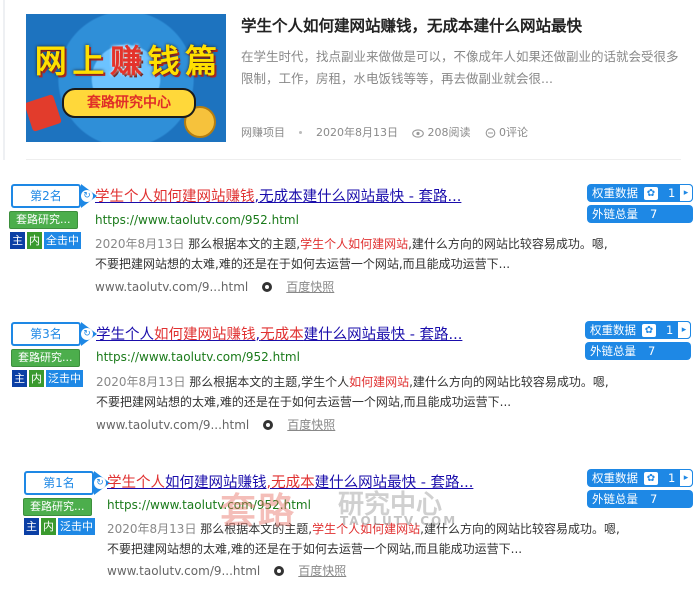 The image size is (695, 594). I want to click on thumbnail-char: 赚, so click(125, 61).